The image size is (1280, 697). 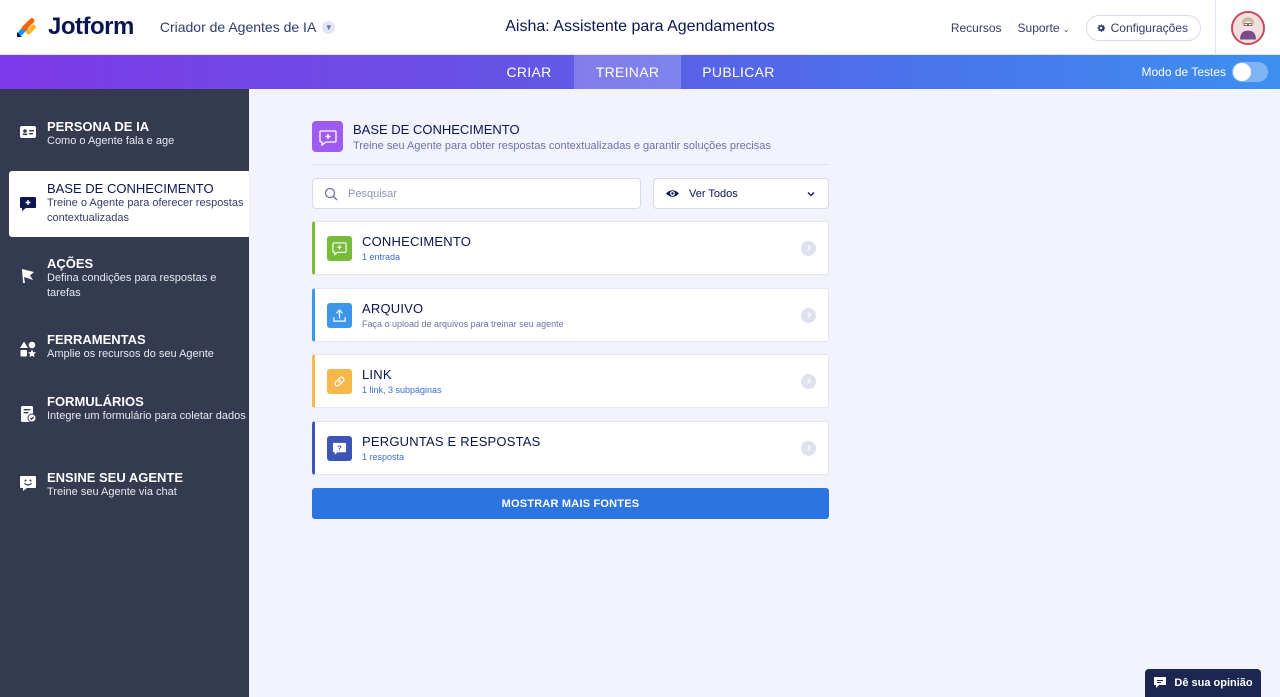 What do you see at coordinates (436, 129) in the screenshot?
I see `section-title: BASE DE CONHECIMENTO` at bounding box center [436, 129].